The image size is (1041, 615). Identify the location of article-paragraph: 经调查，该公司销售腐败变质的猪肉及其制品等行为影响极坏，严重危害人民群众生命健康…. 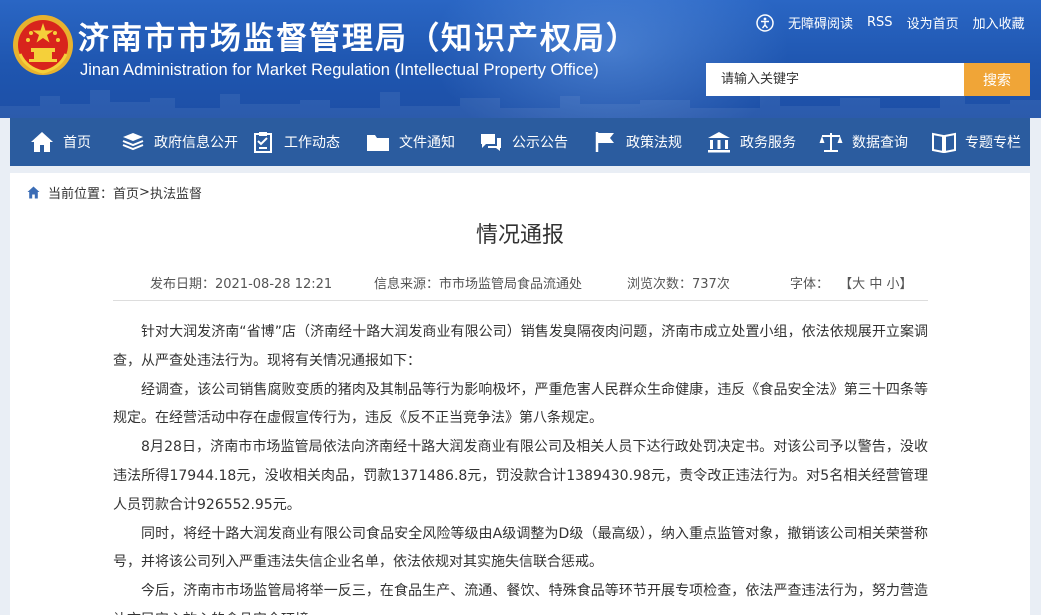
(520, 404).